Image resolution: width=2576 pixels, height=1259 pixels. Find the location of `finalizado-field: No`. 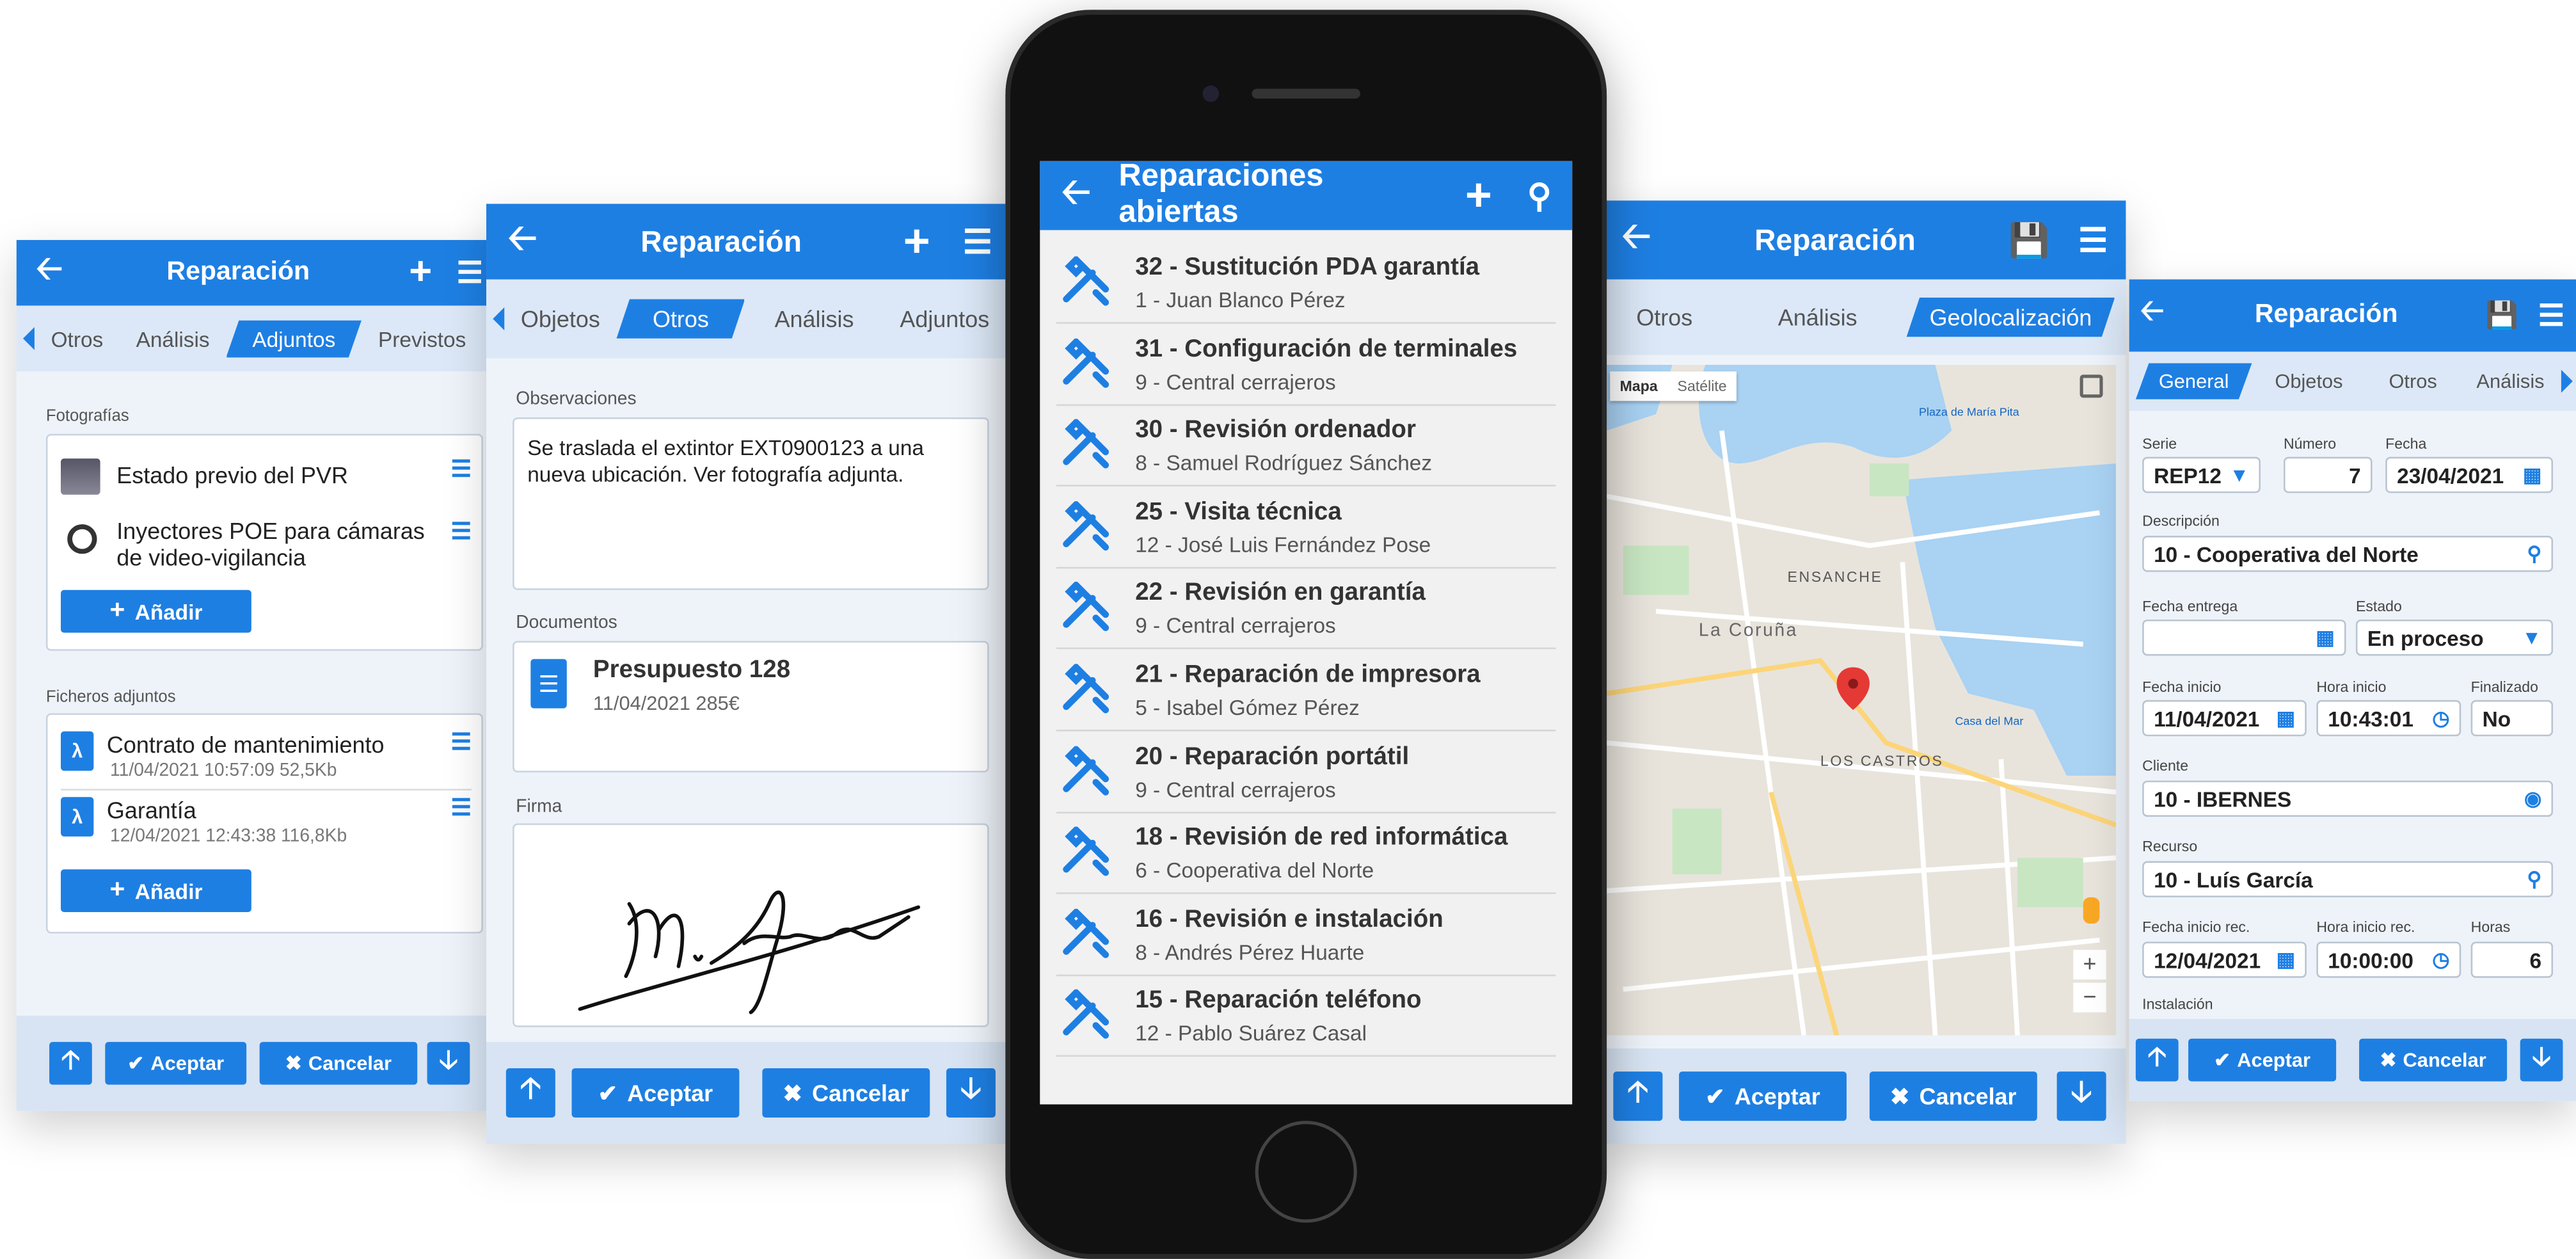

finalizado-field: No is located at coordinates (2512, 718).